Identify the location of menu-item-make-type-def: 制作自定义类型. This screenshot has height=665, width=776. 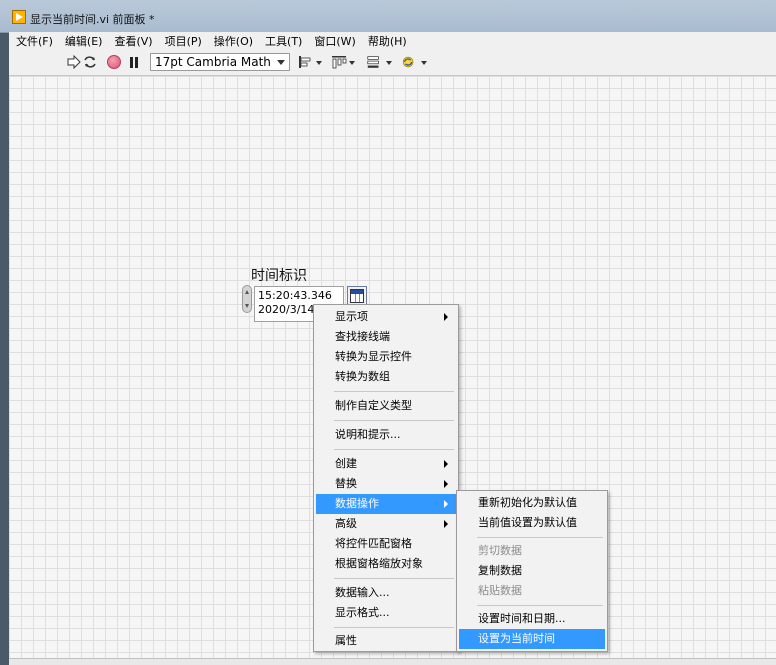
(386, 406).